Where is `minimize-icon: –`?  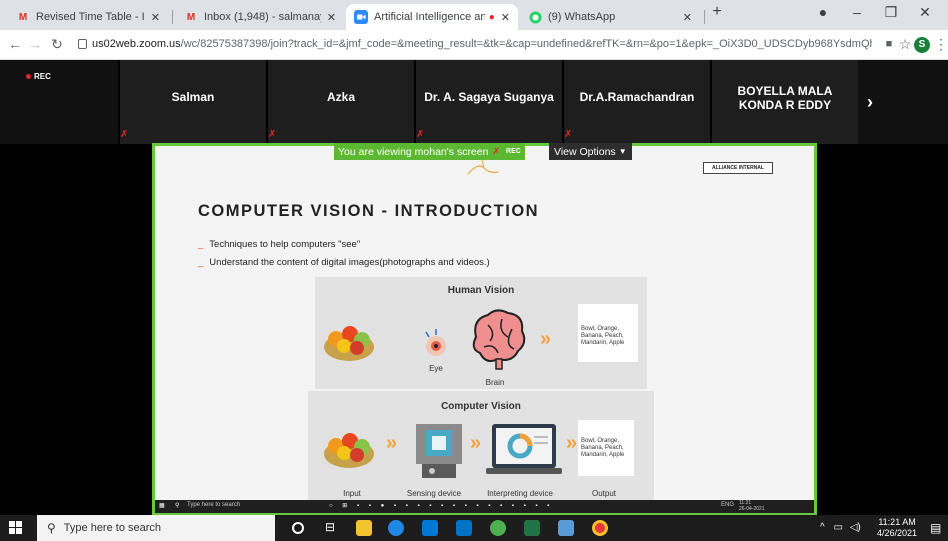 minimize-icon: – is located at coordinates (857, 12).